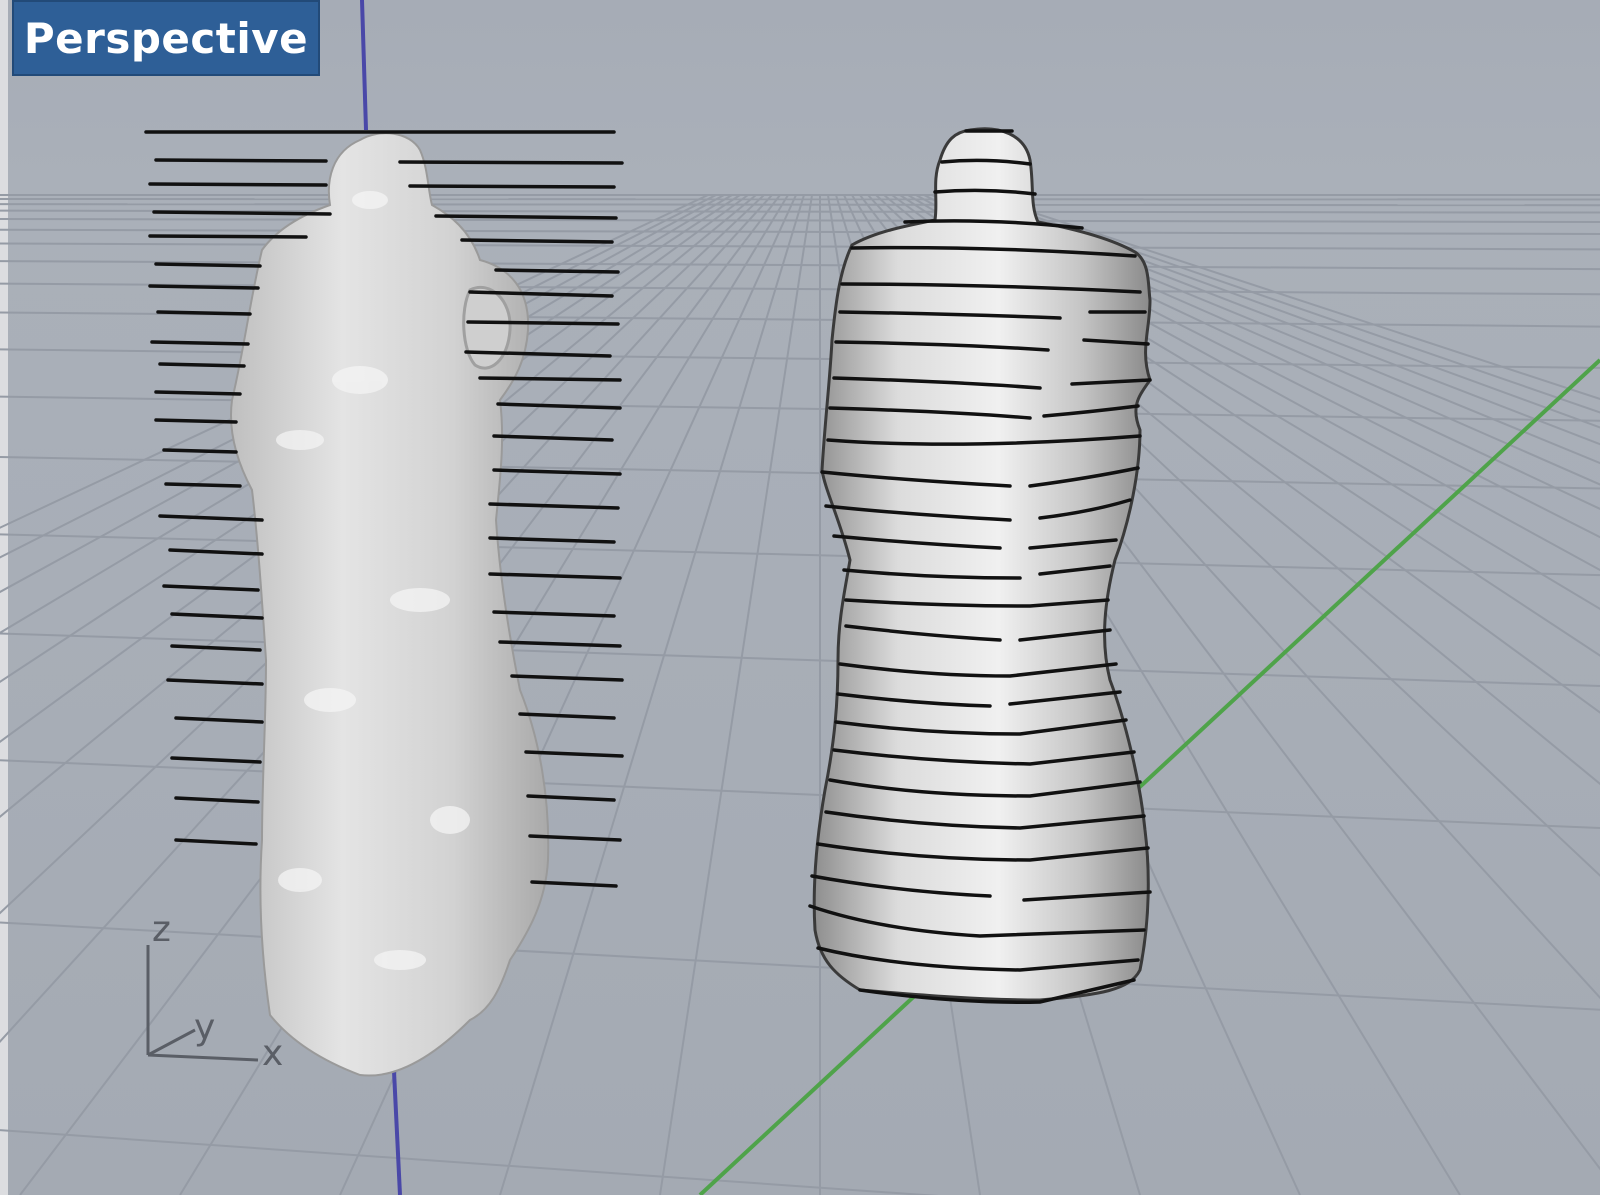 The width and height of the screenshot is (1600, 1195). What do you see at coordinates (166, 38) in the screenshot?
I see `viewport-title-tab: Perspective` at bounding box center [166, 38].